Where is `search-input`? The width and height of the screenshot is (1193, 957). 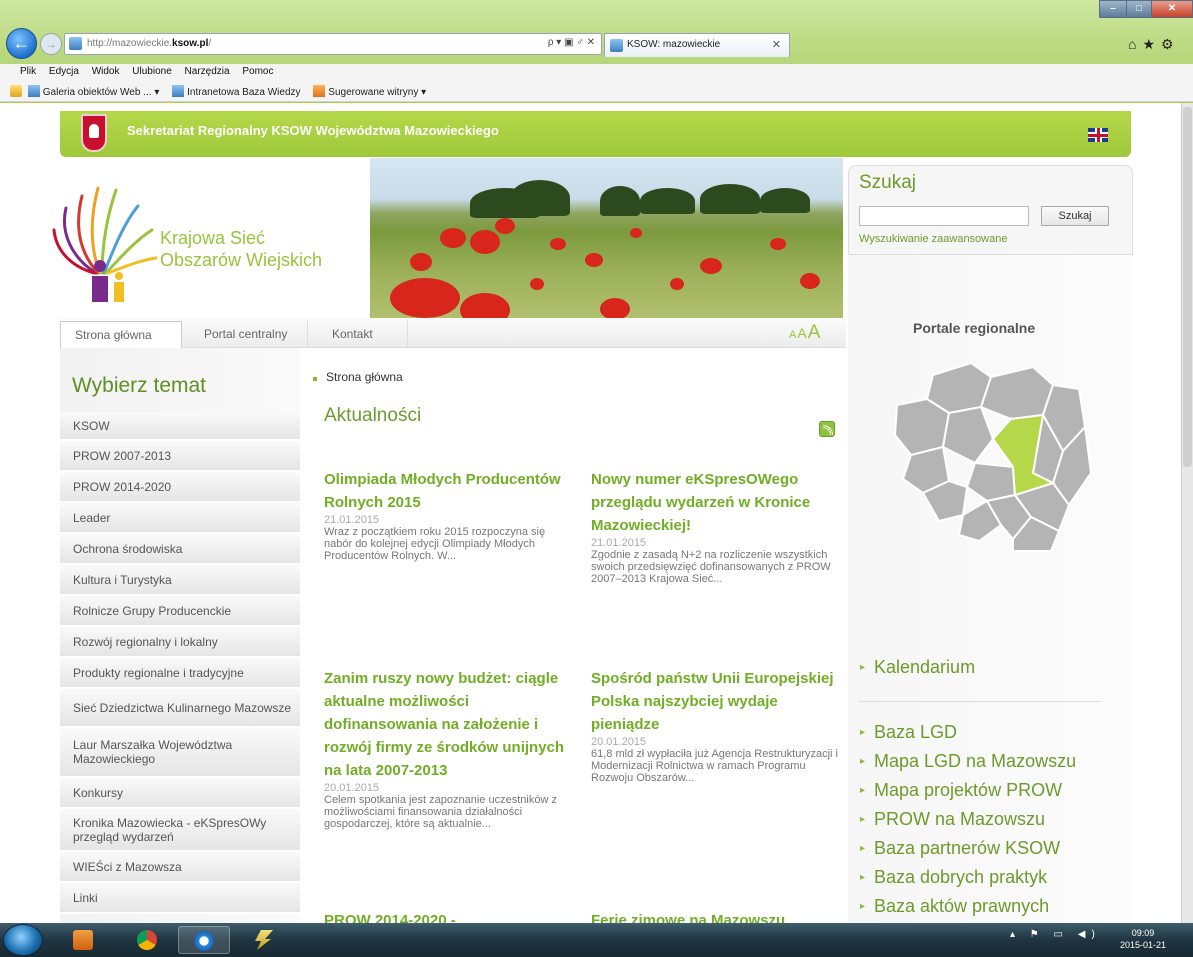 search-input is located at coordinates (944, 216).